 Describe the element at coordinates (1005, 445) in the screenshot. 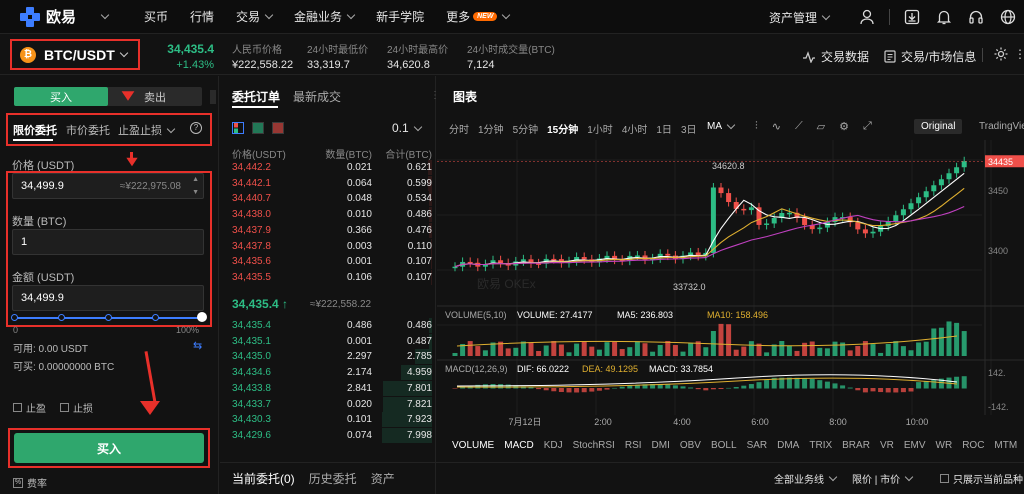

I see `indicator-tab: MTM` at that location.